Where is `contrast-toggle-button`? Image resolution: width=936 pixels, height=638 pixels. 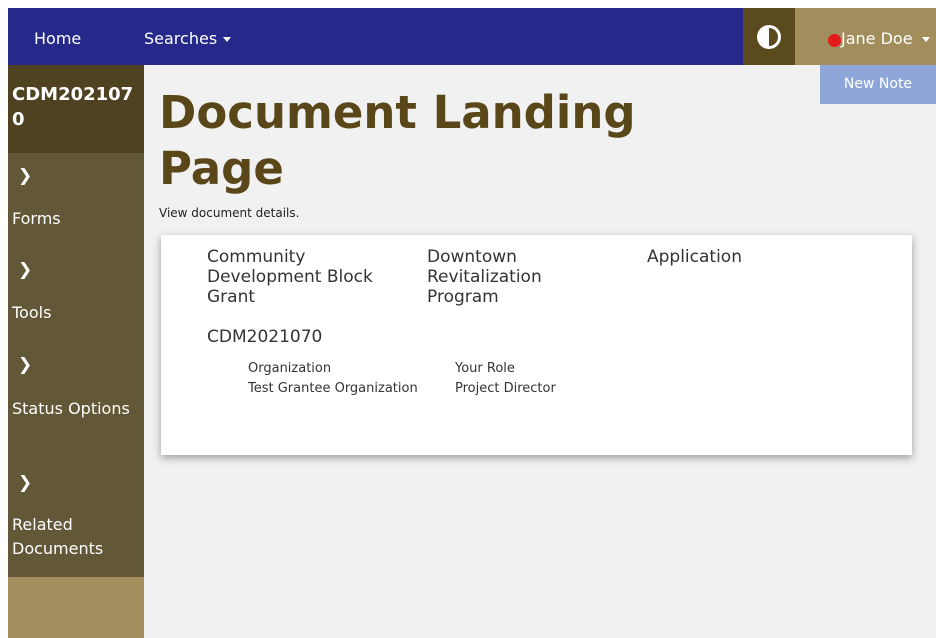
contrast-toggle-button is located at coordinates (769, 36).